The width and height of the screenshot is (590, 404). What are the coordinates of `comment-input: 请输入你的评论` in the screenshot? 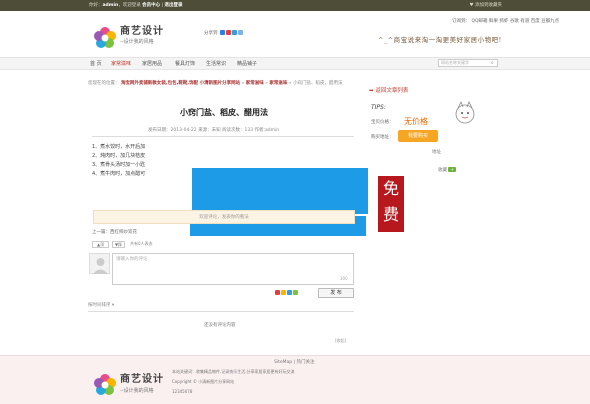 It's located at (233, 269).